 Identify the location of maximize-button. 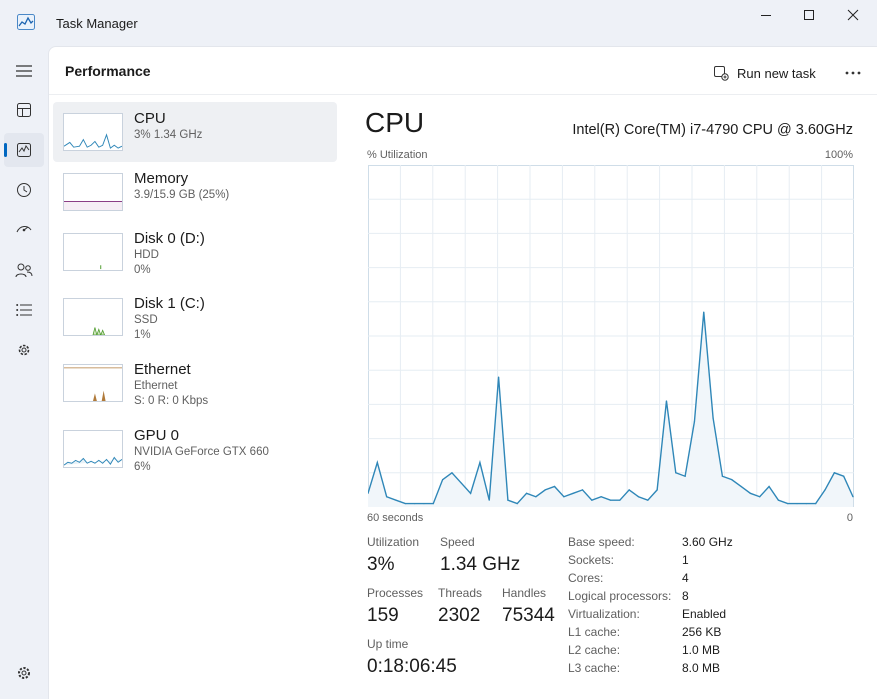
(809, 15).